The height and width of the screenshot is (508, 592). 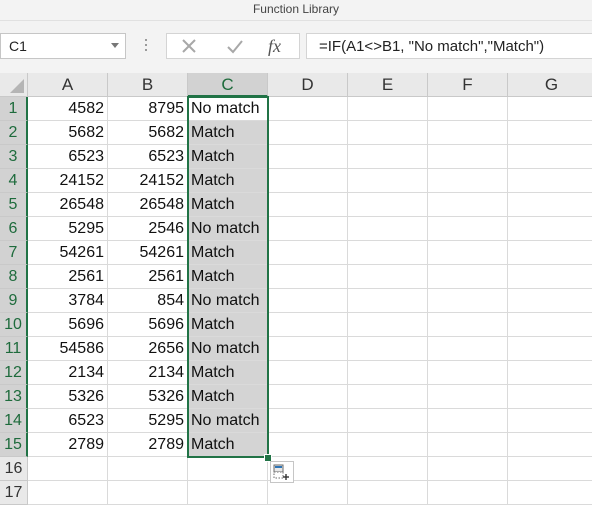 What do you see at coordinates (63, 46) in the screenshot?
I see `name-box: C1` at bounding box center [63, 46].